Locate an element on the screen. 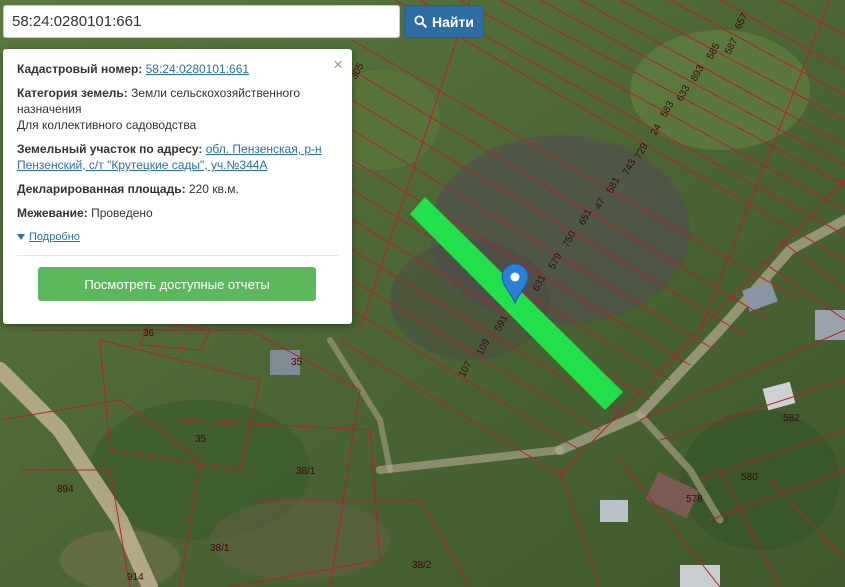 The image size is (845, 587). details-toggle: Подробно is located at coordinates (177, 237).